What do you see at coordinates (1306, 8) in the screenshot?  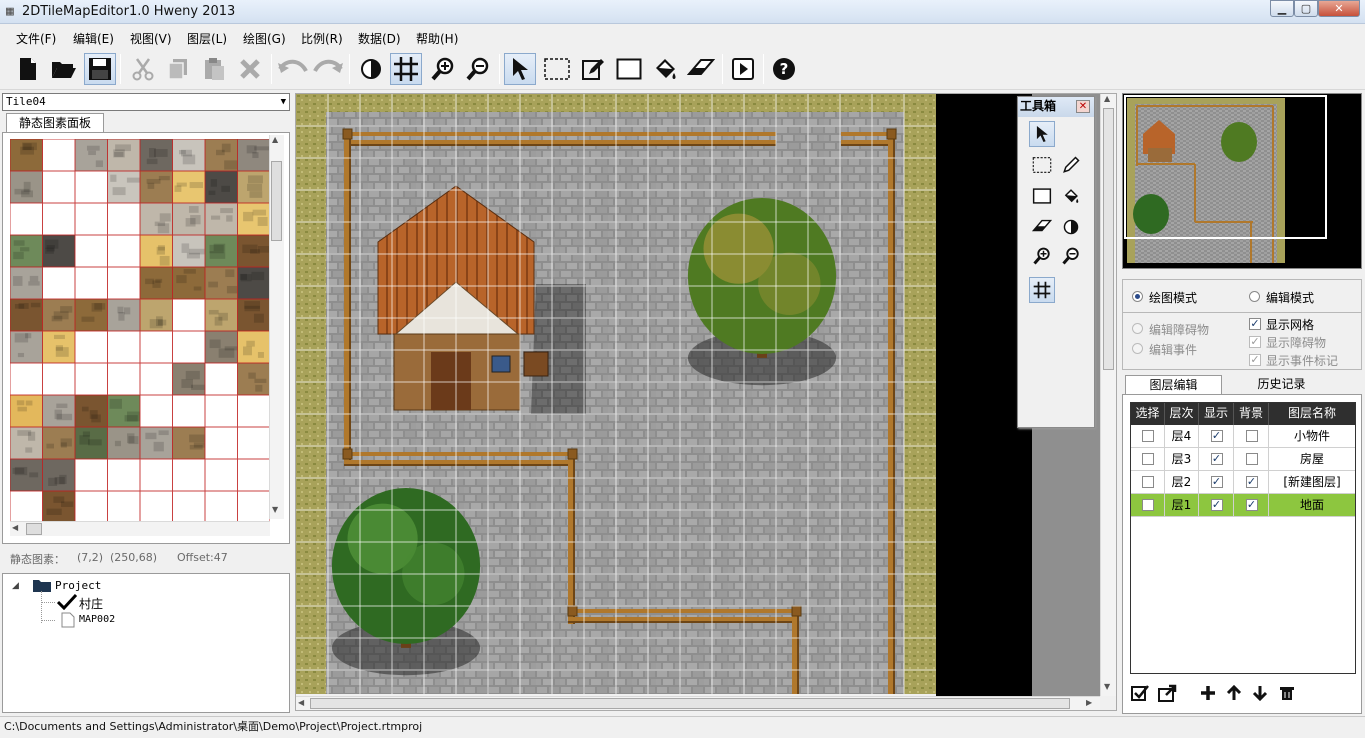 I see `maximize-button: ▢` at bounding box center [1306, 8].